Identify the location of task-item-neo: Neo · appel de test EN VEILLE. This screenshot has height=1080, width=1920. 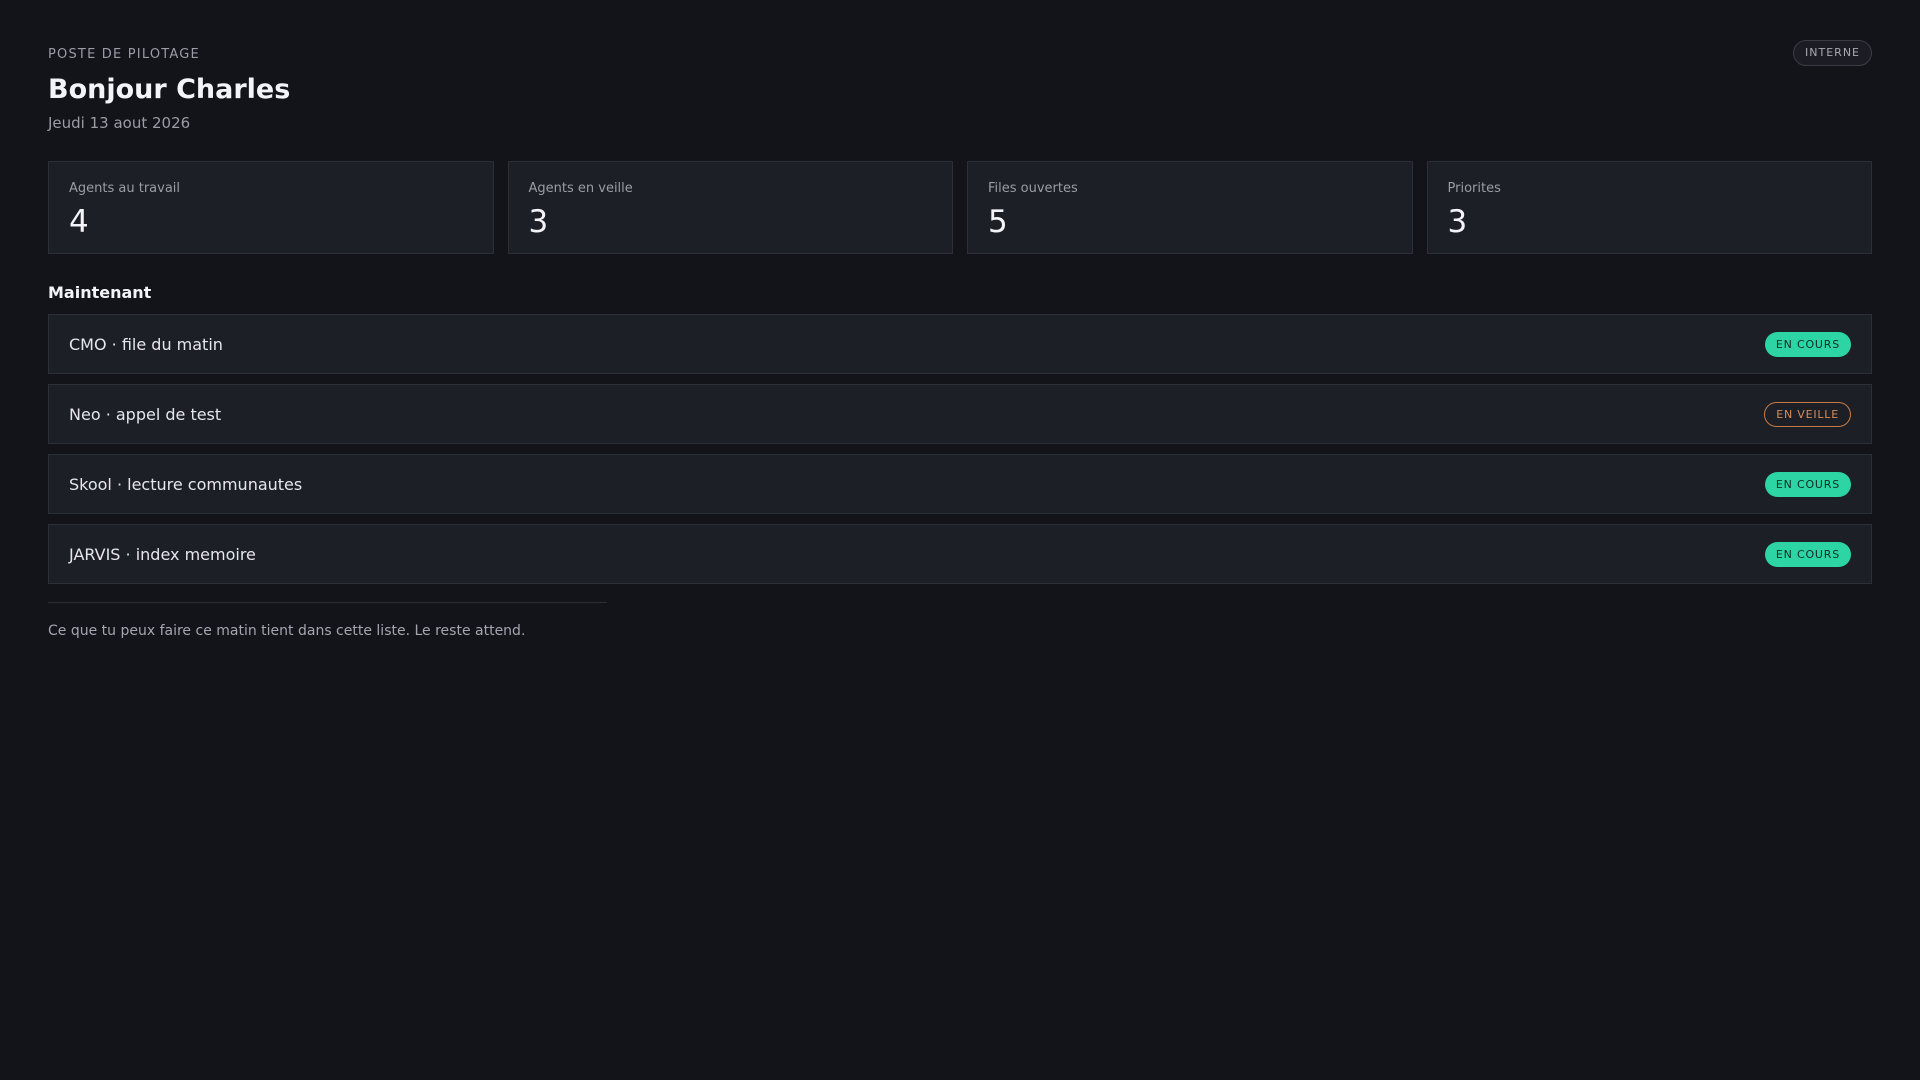
(960, 414).